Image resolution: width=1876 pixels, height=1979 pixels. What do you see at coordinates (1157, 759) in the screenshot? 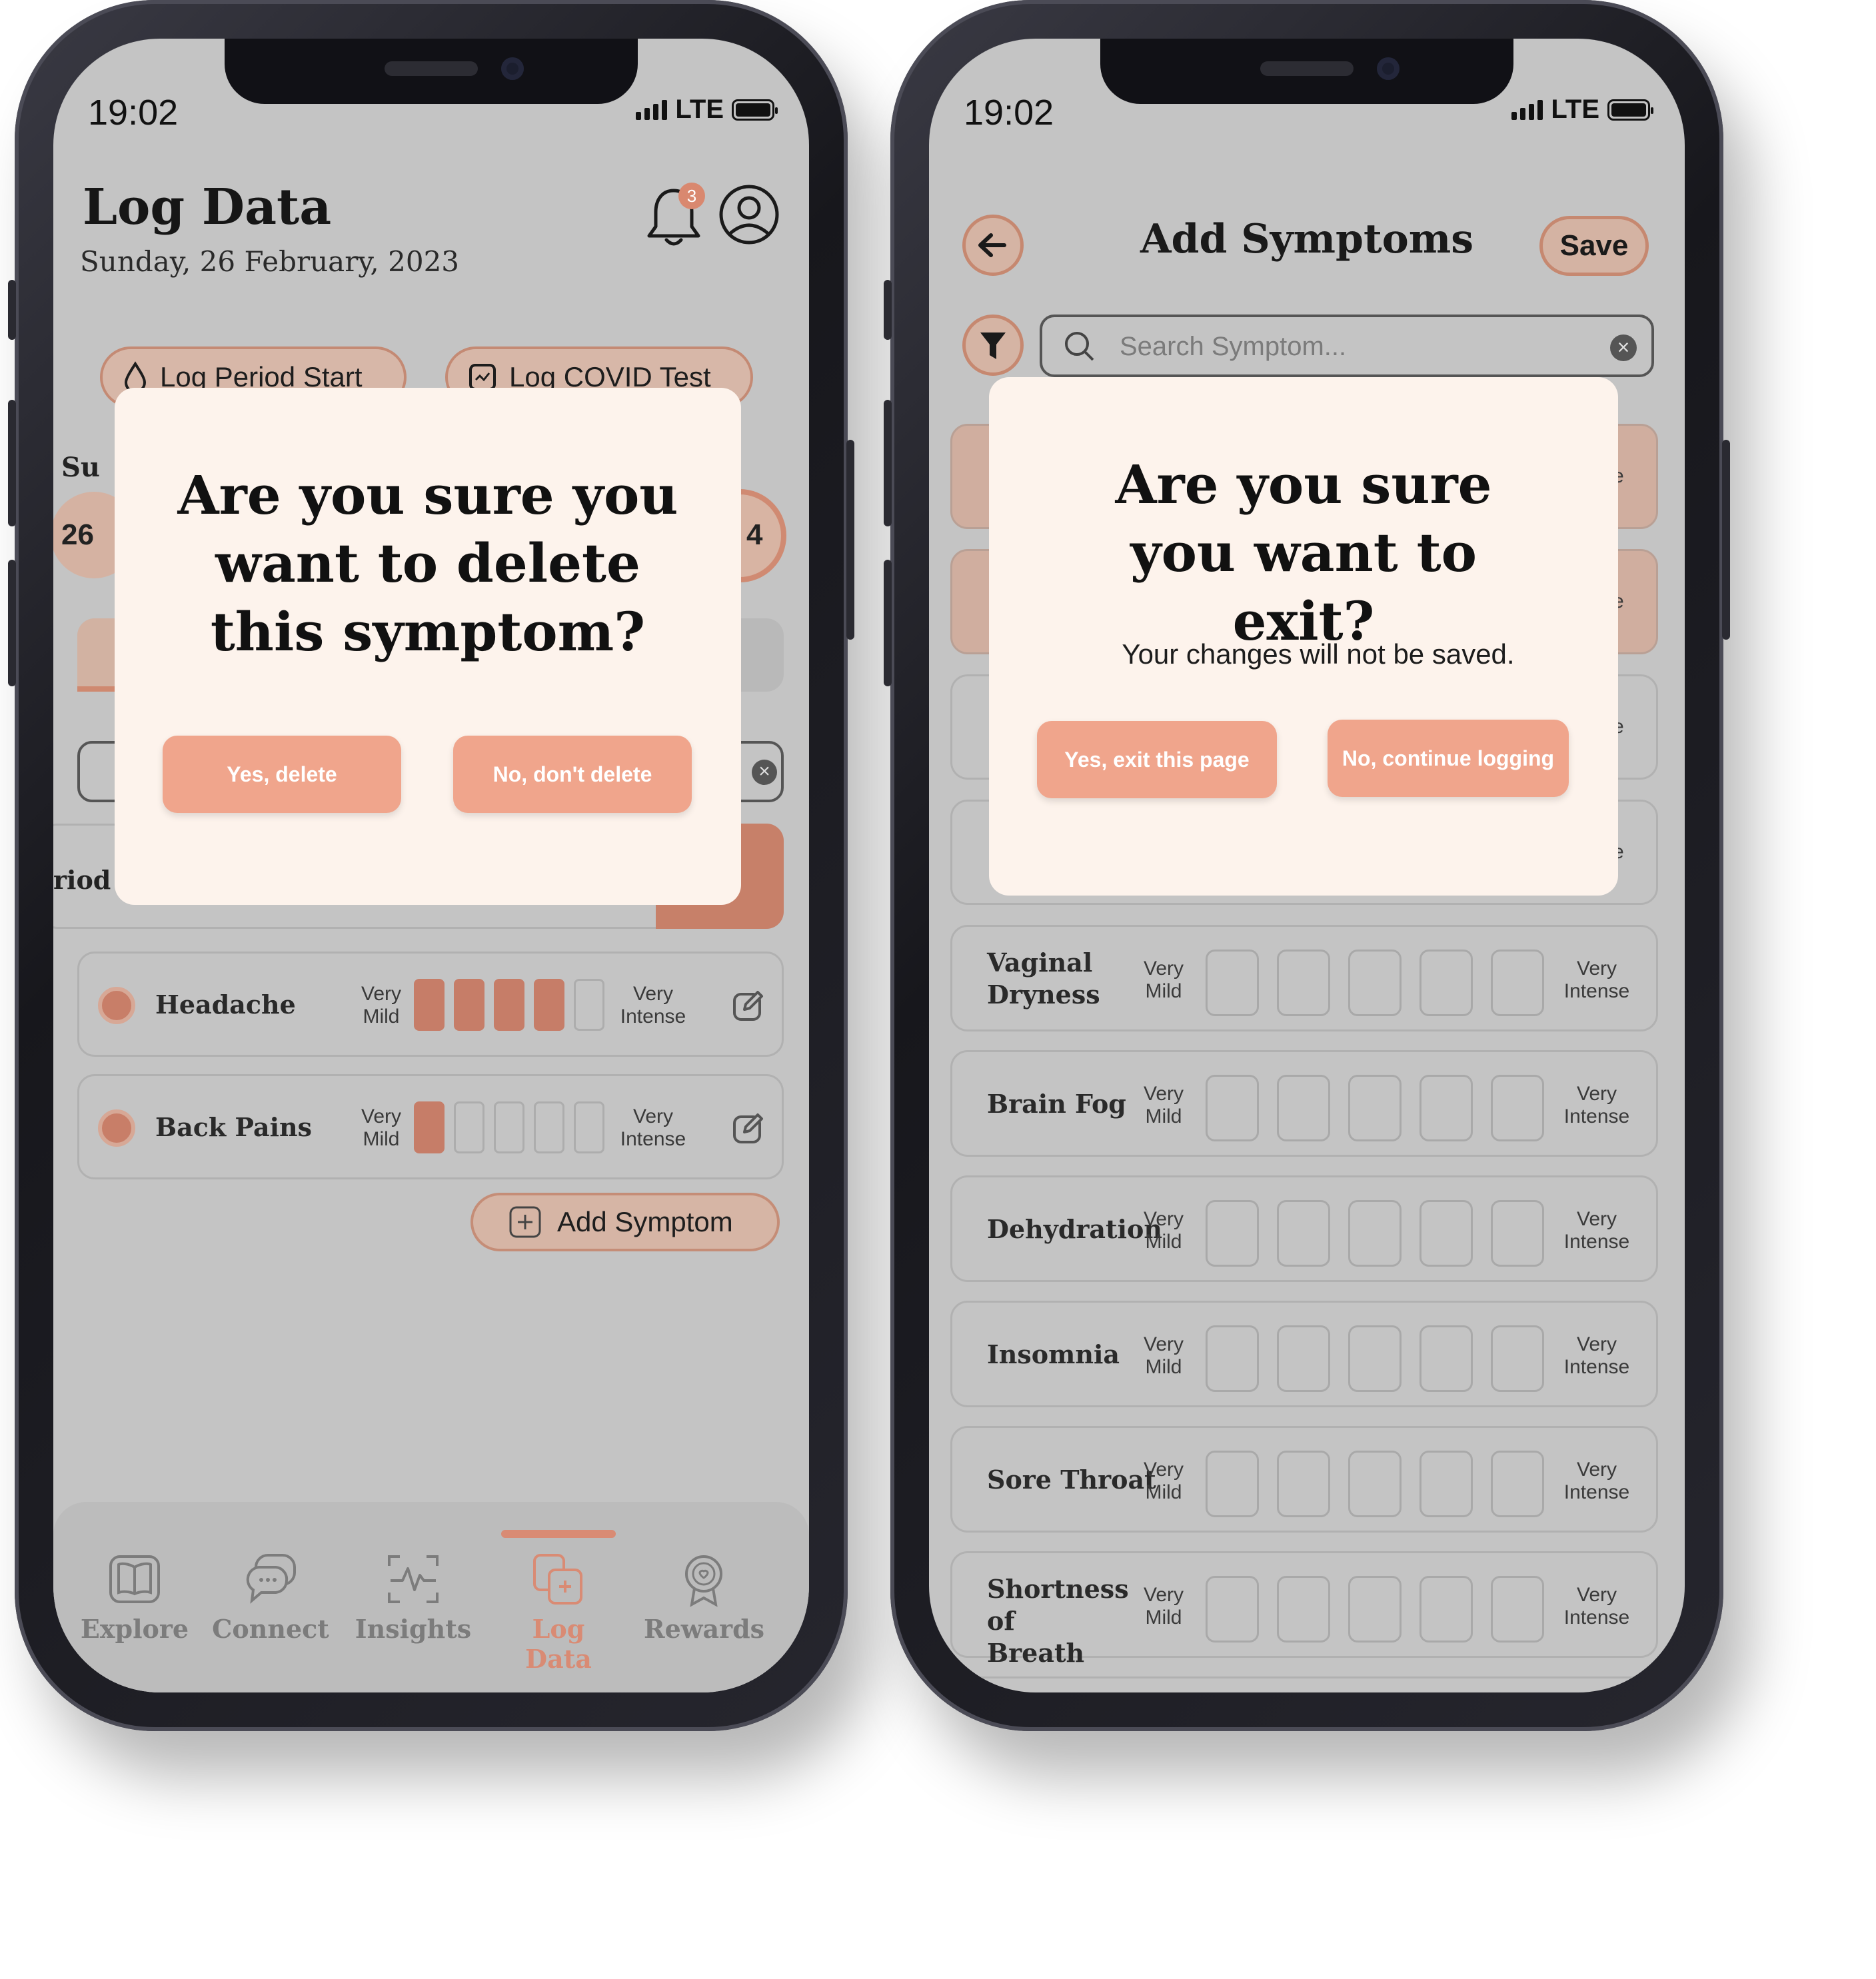
I see `yes-exit-button: Yes, exit this page` at bounding box center [1157, 759].